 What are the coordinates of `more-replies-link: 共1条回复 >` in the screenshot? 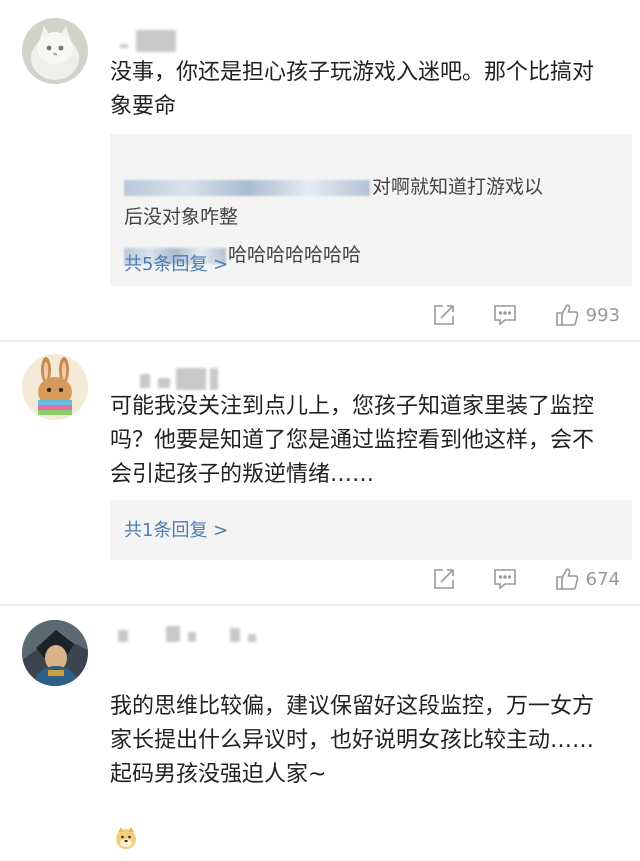 It's located at (176, 529).